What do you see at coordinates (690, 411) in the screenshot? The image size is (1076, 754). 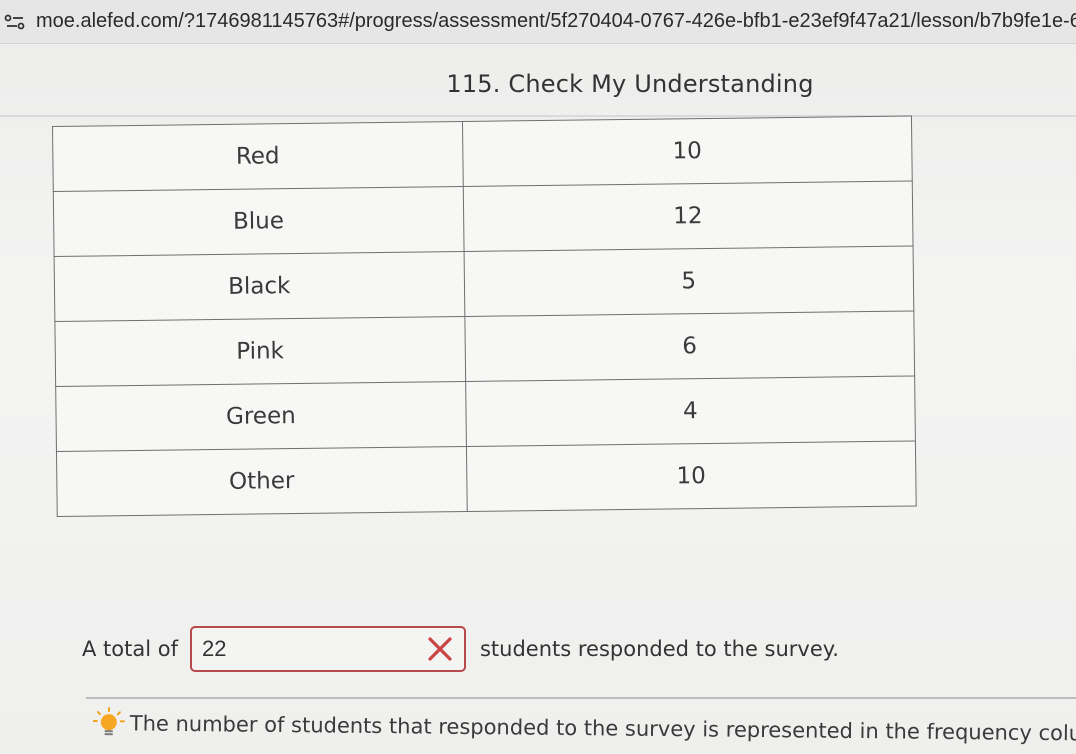 I see `frequency-cell: 4` at bounding box center [690, 411].